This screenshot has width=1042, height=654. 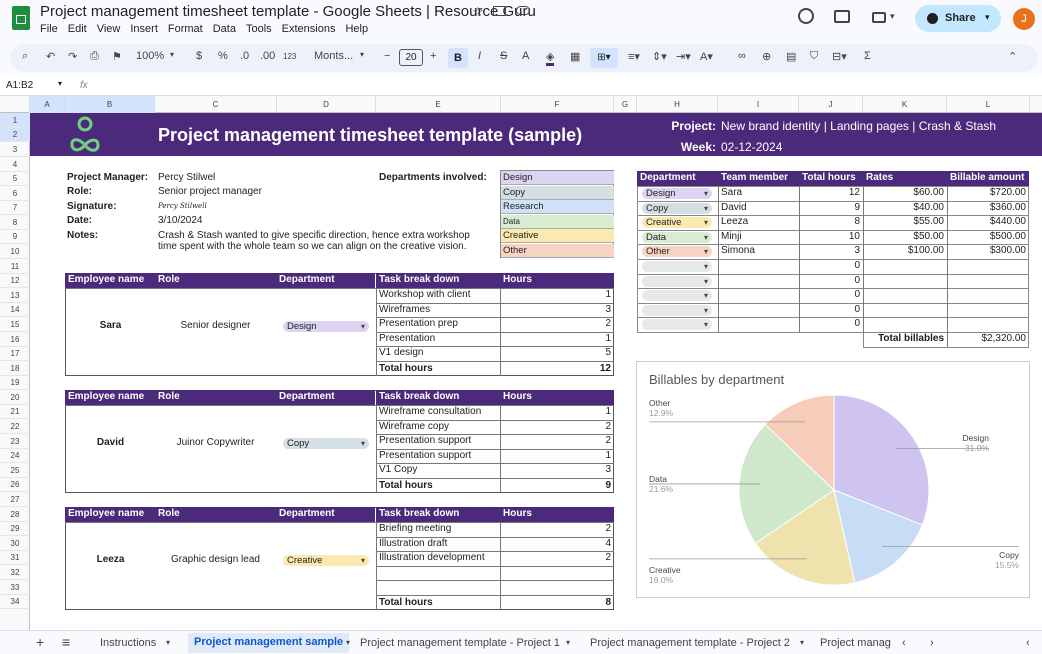 I want to click on column-header-a: A, so click(x=47, y=104).